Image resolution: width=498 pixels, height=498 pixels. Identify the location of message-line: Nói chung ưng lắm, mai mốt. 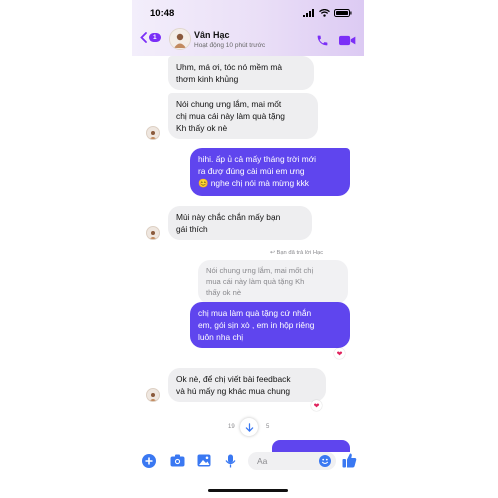
(229, 104).